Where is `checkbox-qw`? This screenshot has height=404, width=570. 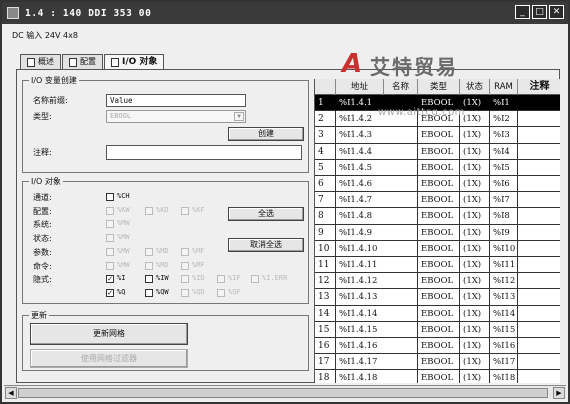
checkbox-qw is located at coordinates (149, 292).